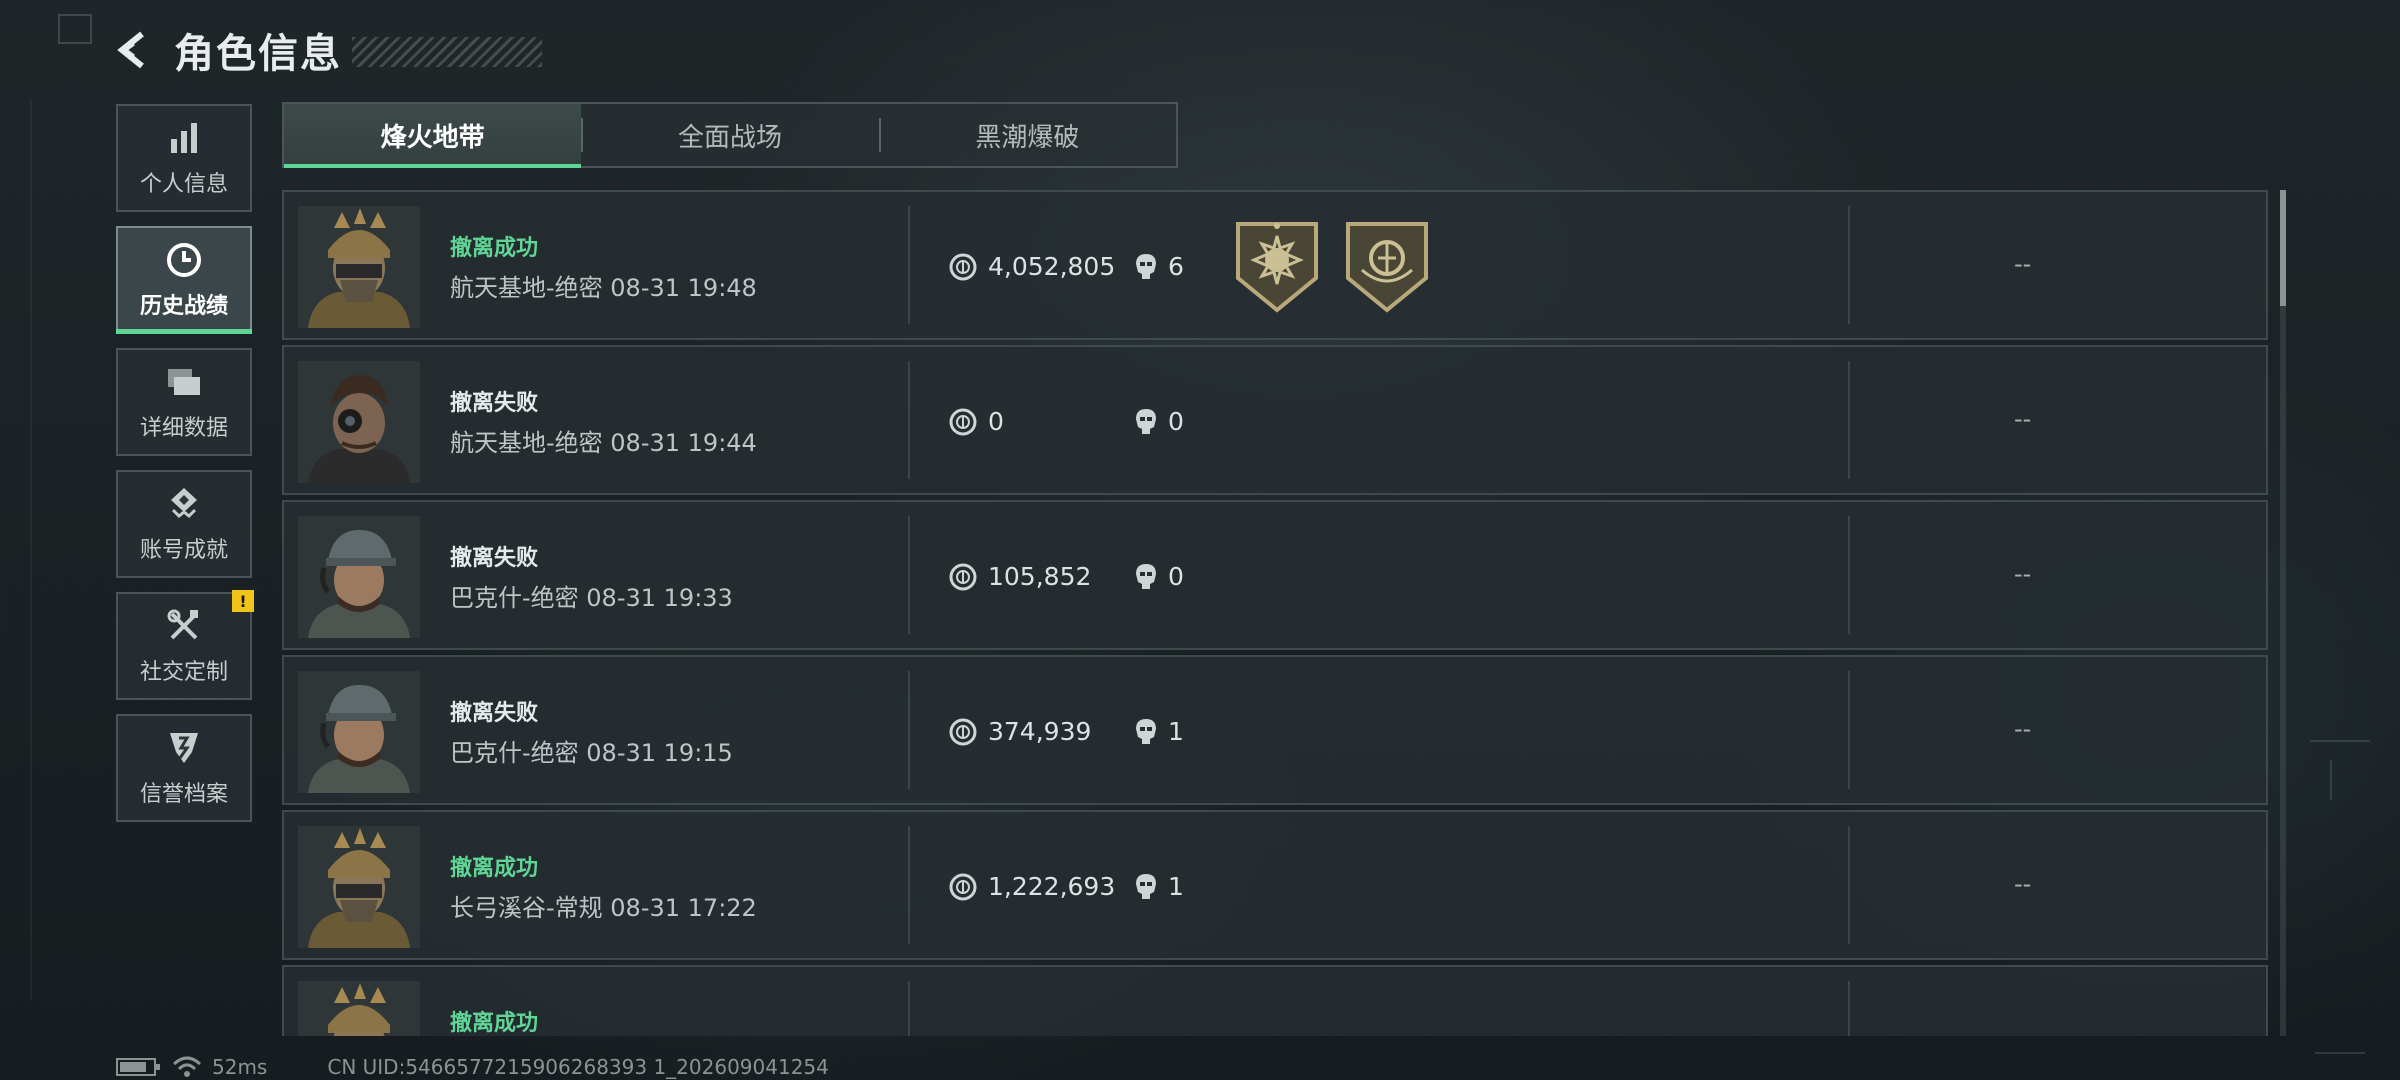  Describe the element at coordinates (183, 428) in the screenshot. I see `sidebar-item-label: 详细数据` at that location.